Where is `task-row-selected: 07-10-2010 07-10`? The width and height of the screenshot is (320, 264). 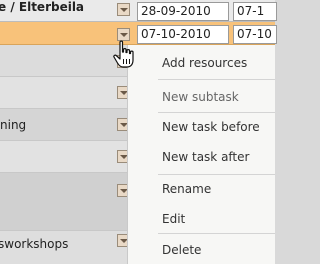
task-row-selected: 07-10-2010 07-10 is located at coordinates (138, 33).